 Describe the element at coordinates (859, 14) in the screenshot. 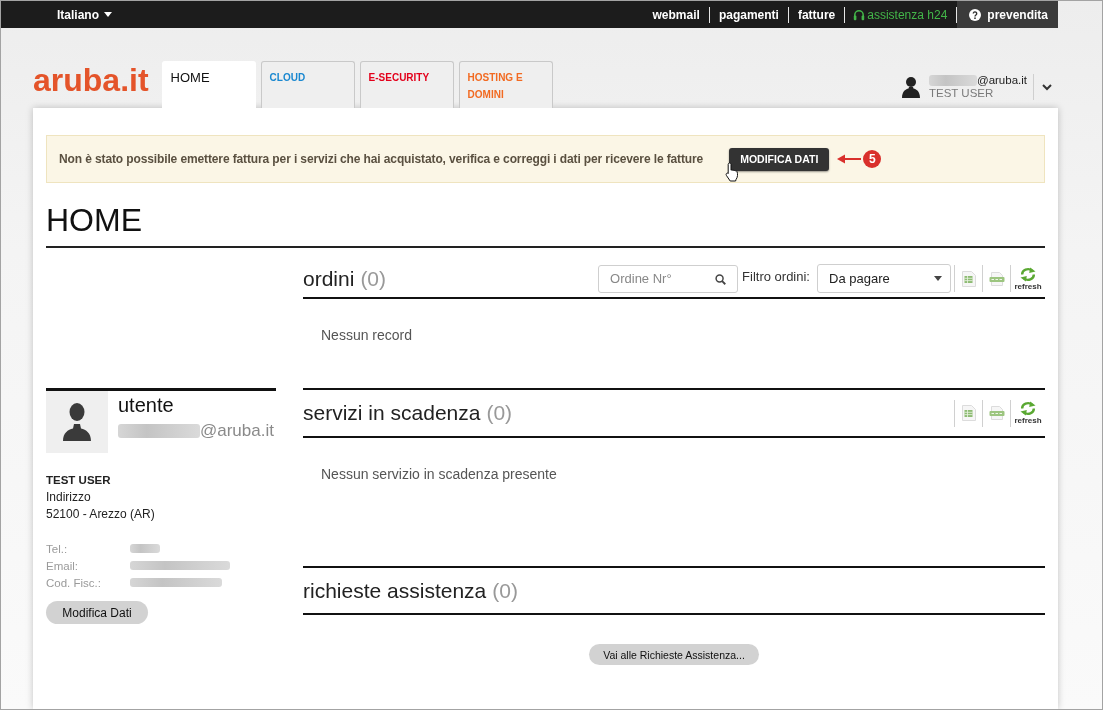

I see `headset-icon` at that location.